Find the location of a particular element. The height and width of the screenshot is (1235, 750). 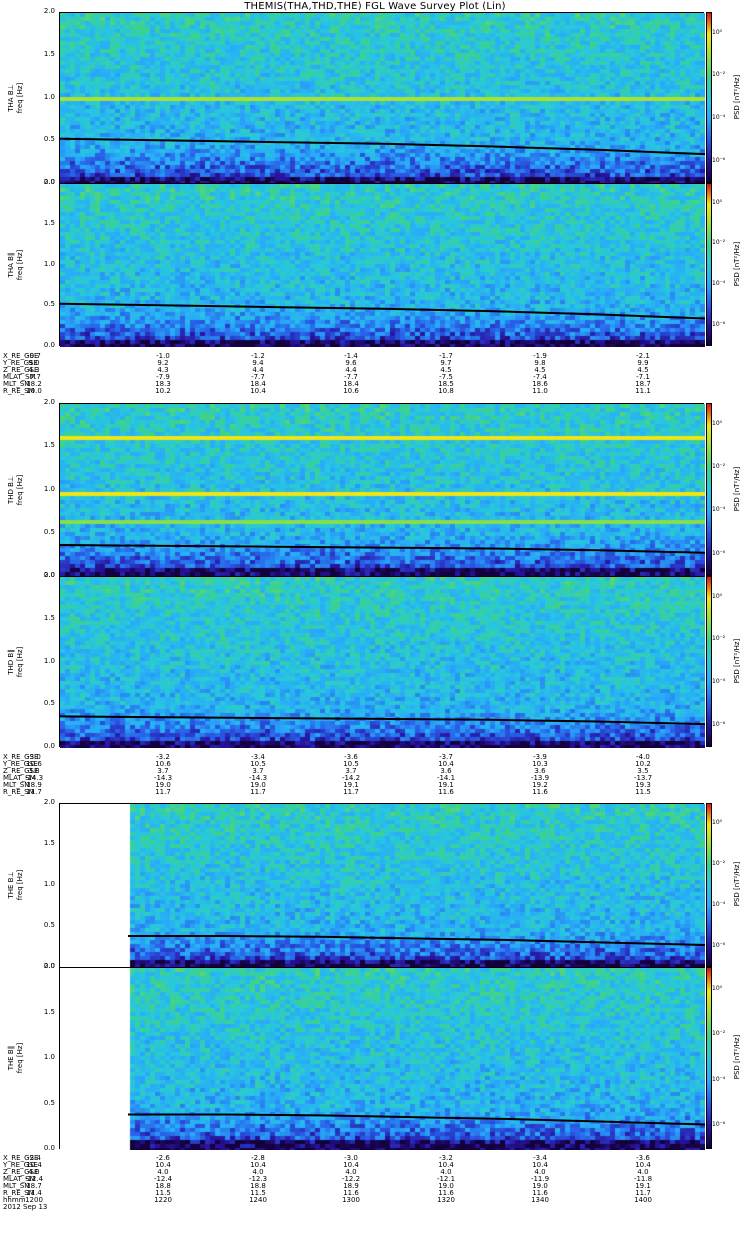

panel-name: THD B∥ is located at coordinates (11, 661).